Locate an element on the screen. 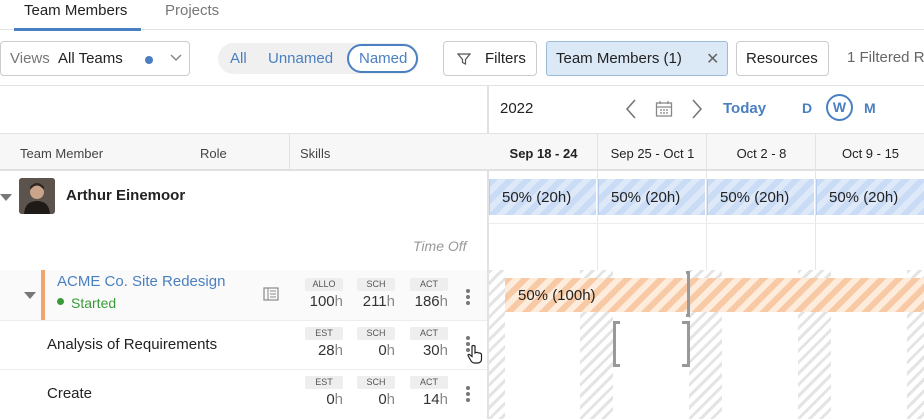 This screenshot has height=419, width=924. segment-unnamed: Unnamed is located at coordinates (300, 58).